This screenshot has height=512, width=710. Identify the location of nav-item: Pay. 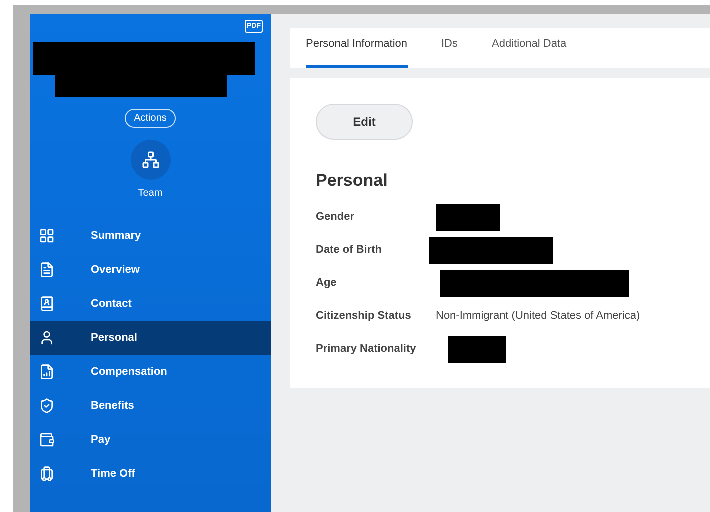
(150, 440).